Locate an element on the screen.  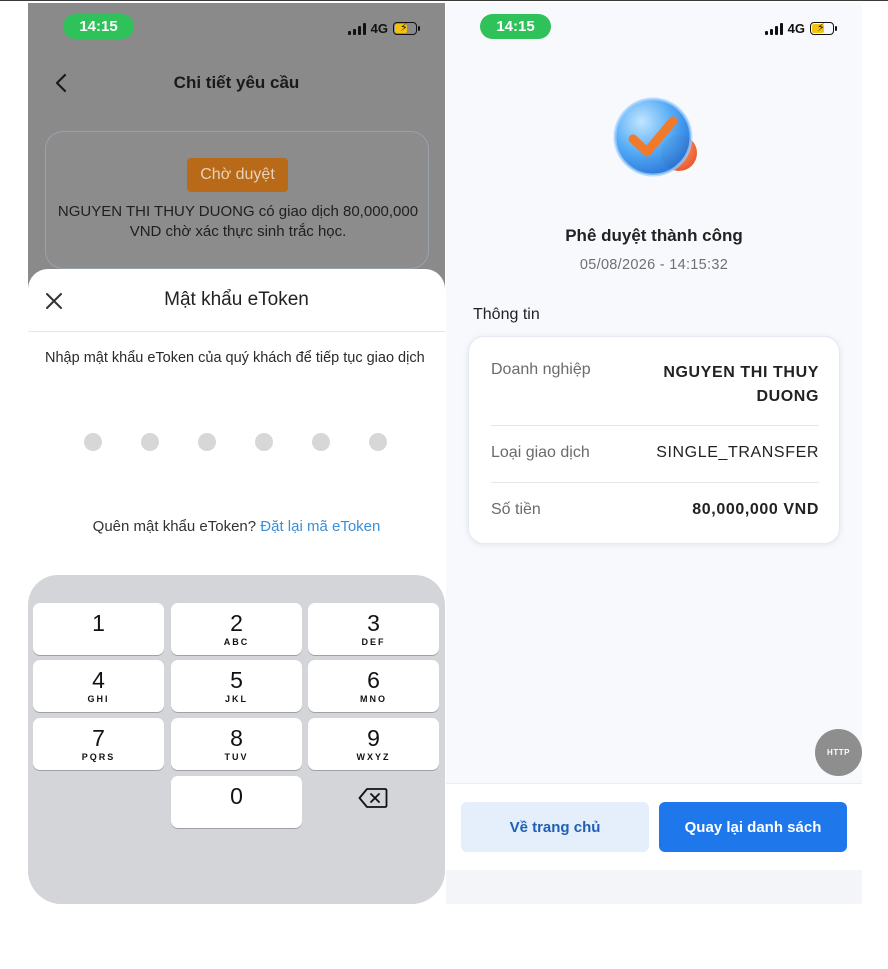
success-title: Phê duyệt thành công is located at coordinates (654, 235).